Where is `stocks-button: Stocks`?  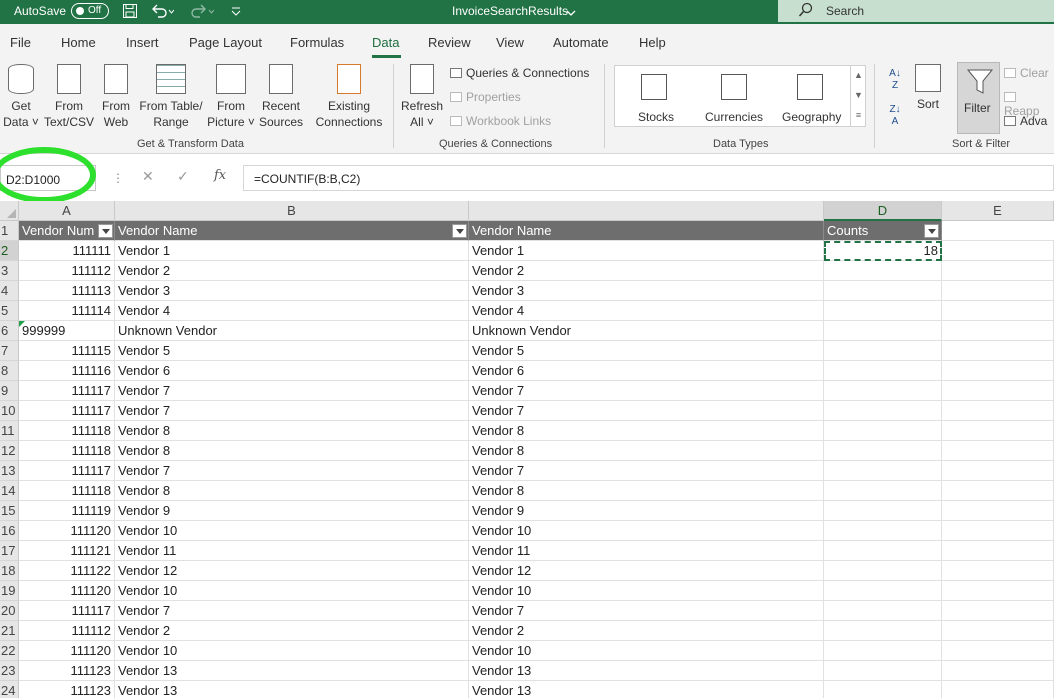 stocks-button: Stocks is located at coordinates (656, 117).